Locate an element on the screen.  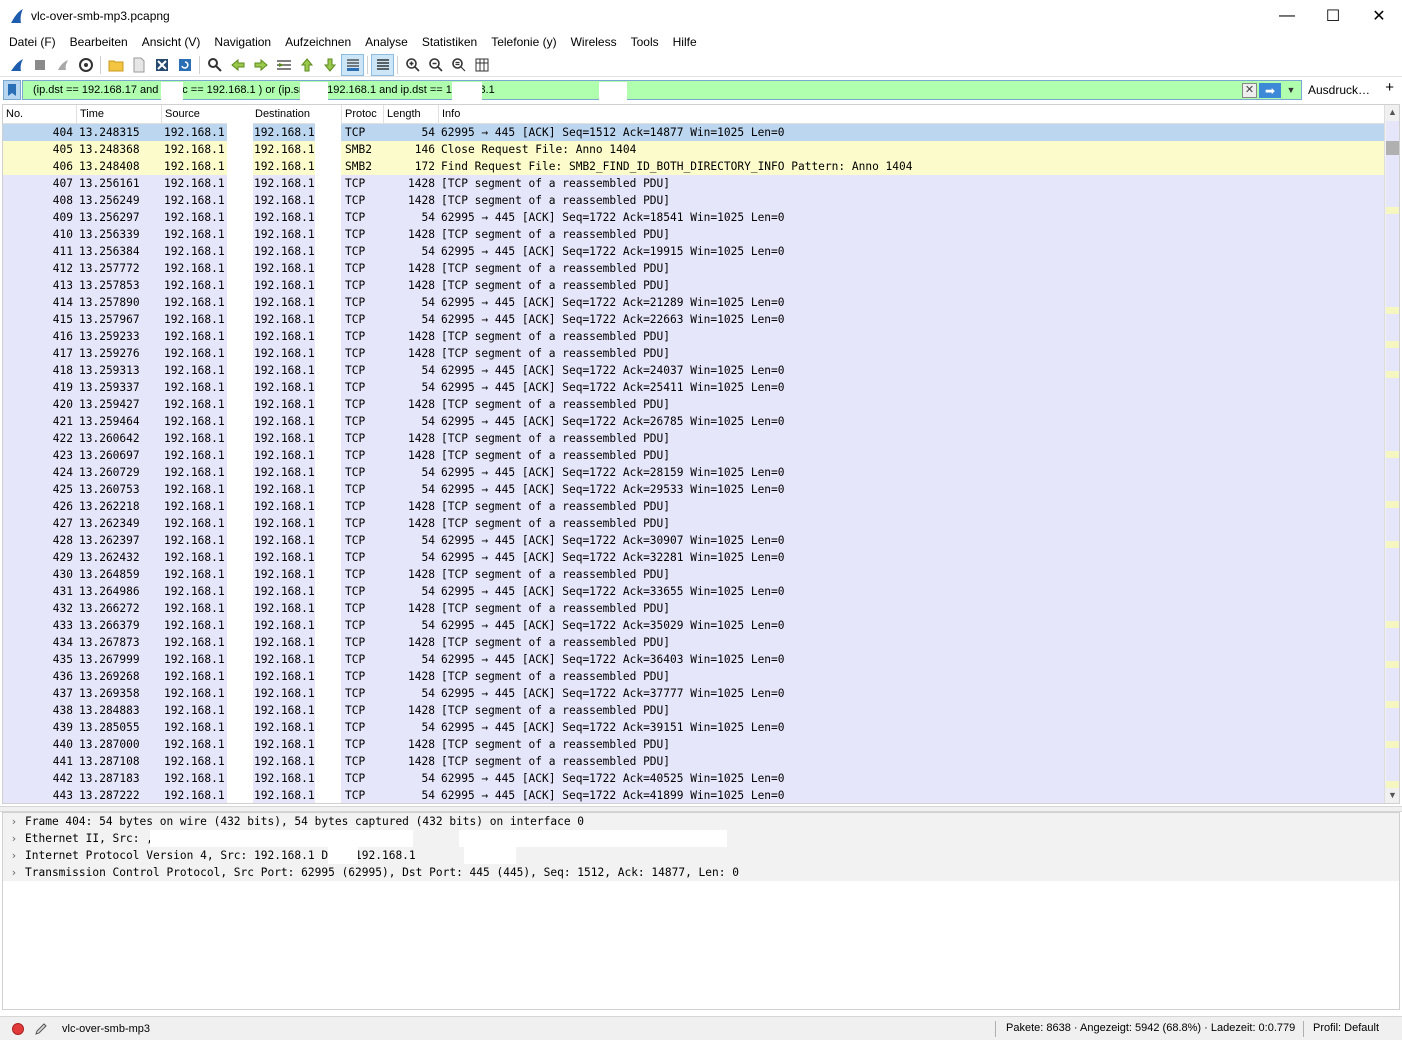
capture-options-button is located at coordinates (85, 65).